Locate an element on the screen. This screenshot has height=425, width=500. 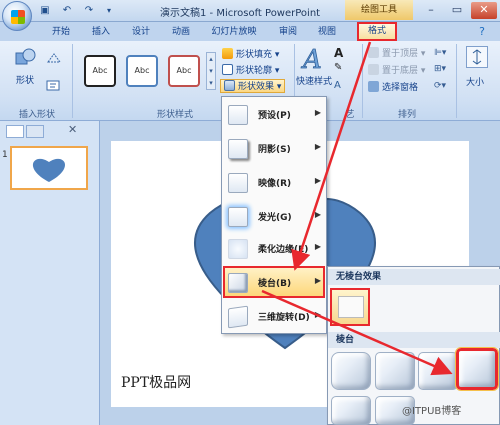
size-icon is located at coordinates (477, 57).